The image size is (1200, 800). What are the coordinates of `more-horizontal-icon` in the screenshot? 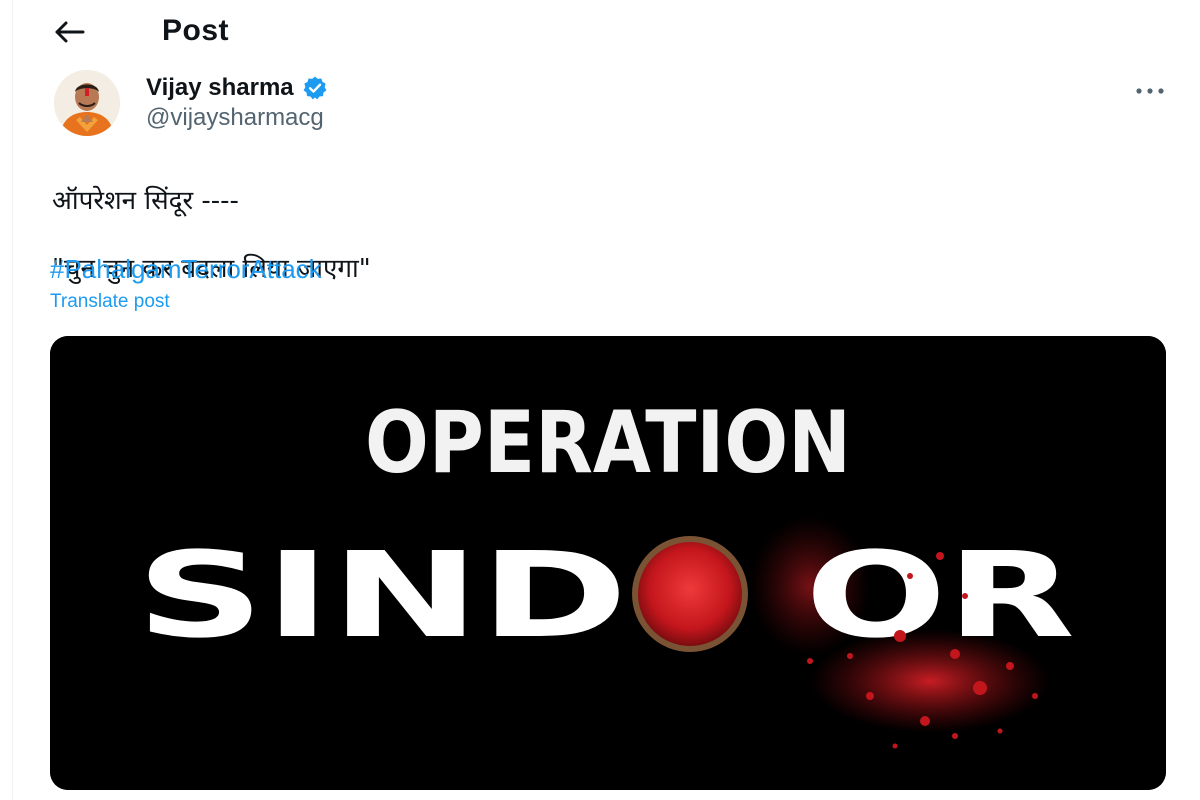 It's located at (1150, 91).